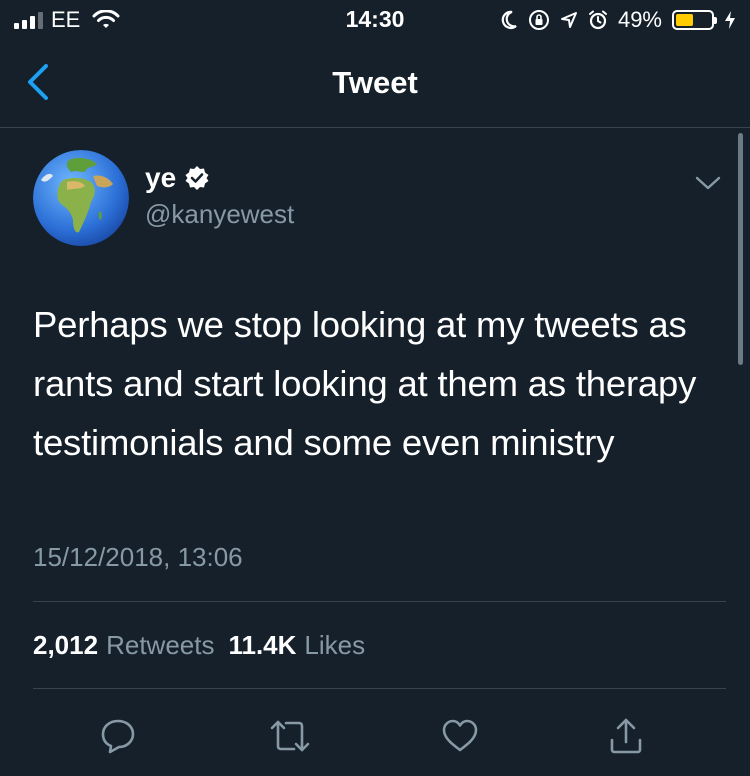 This screenshot has height=776, width=750. What do you see at coordinates (694, 20) in the screenshot?
I see `battery-icon` at bounding box center [694, 20].